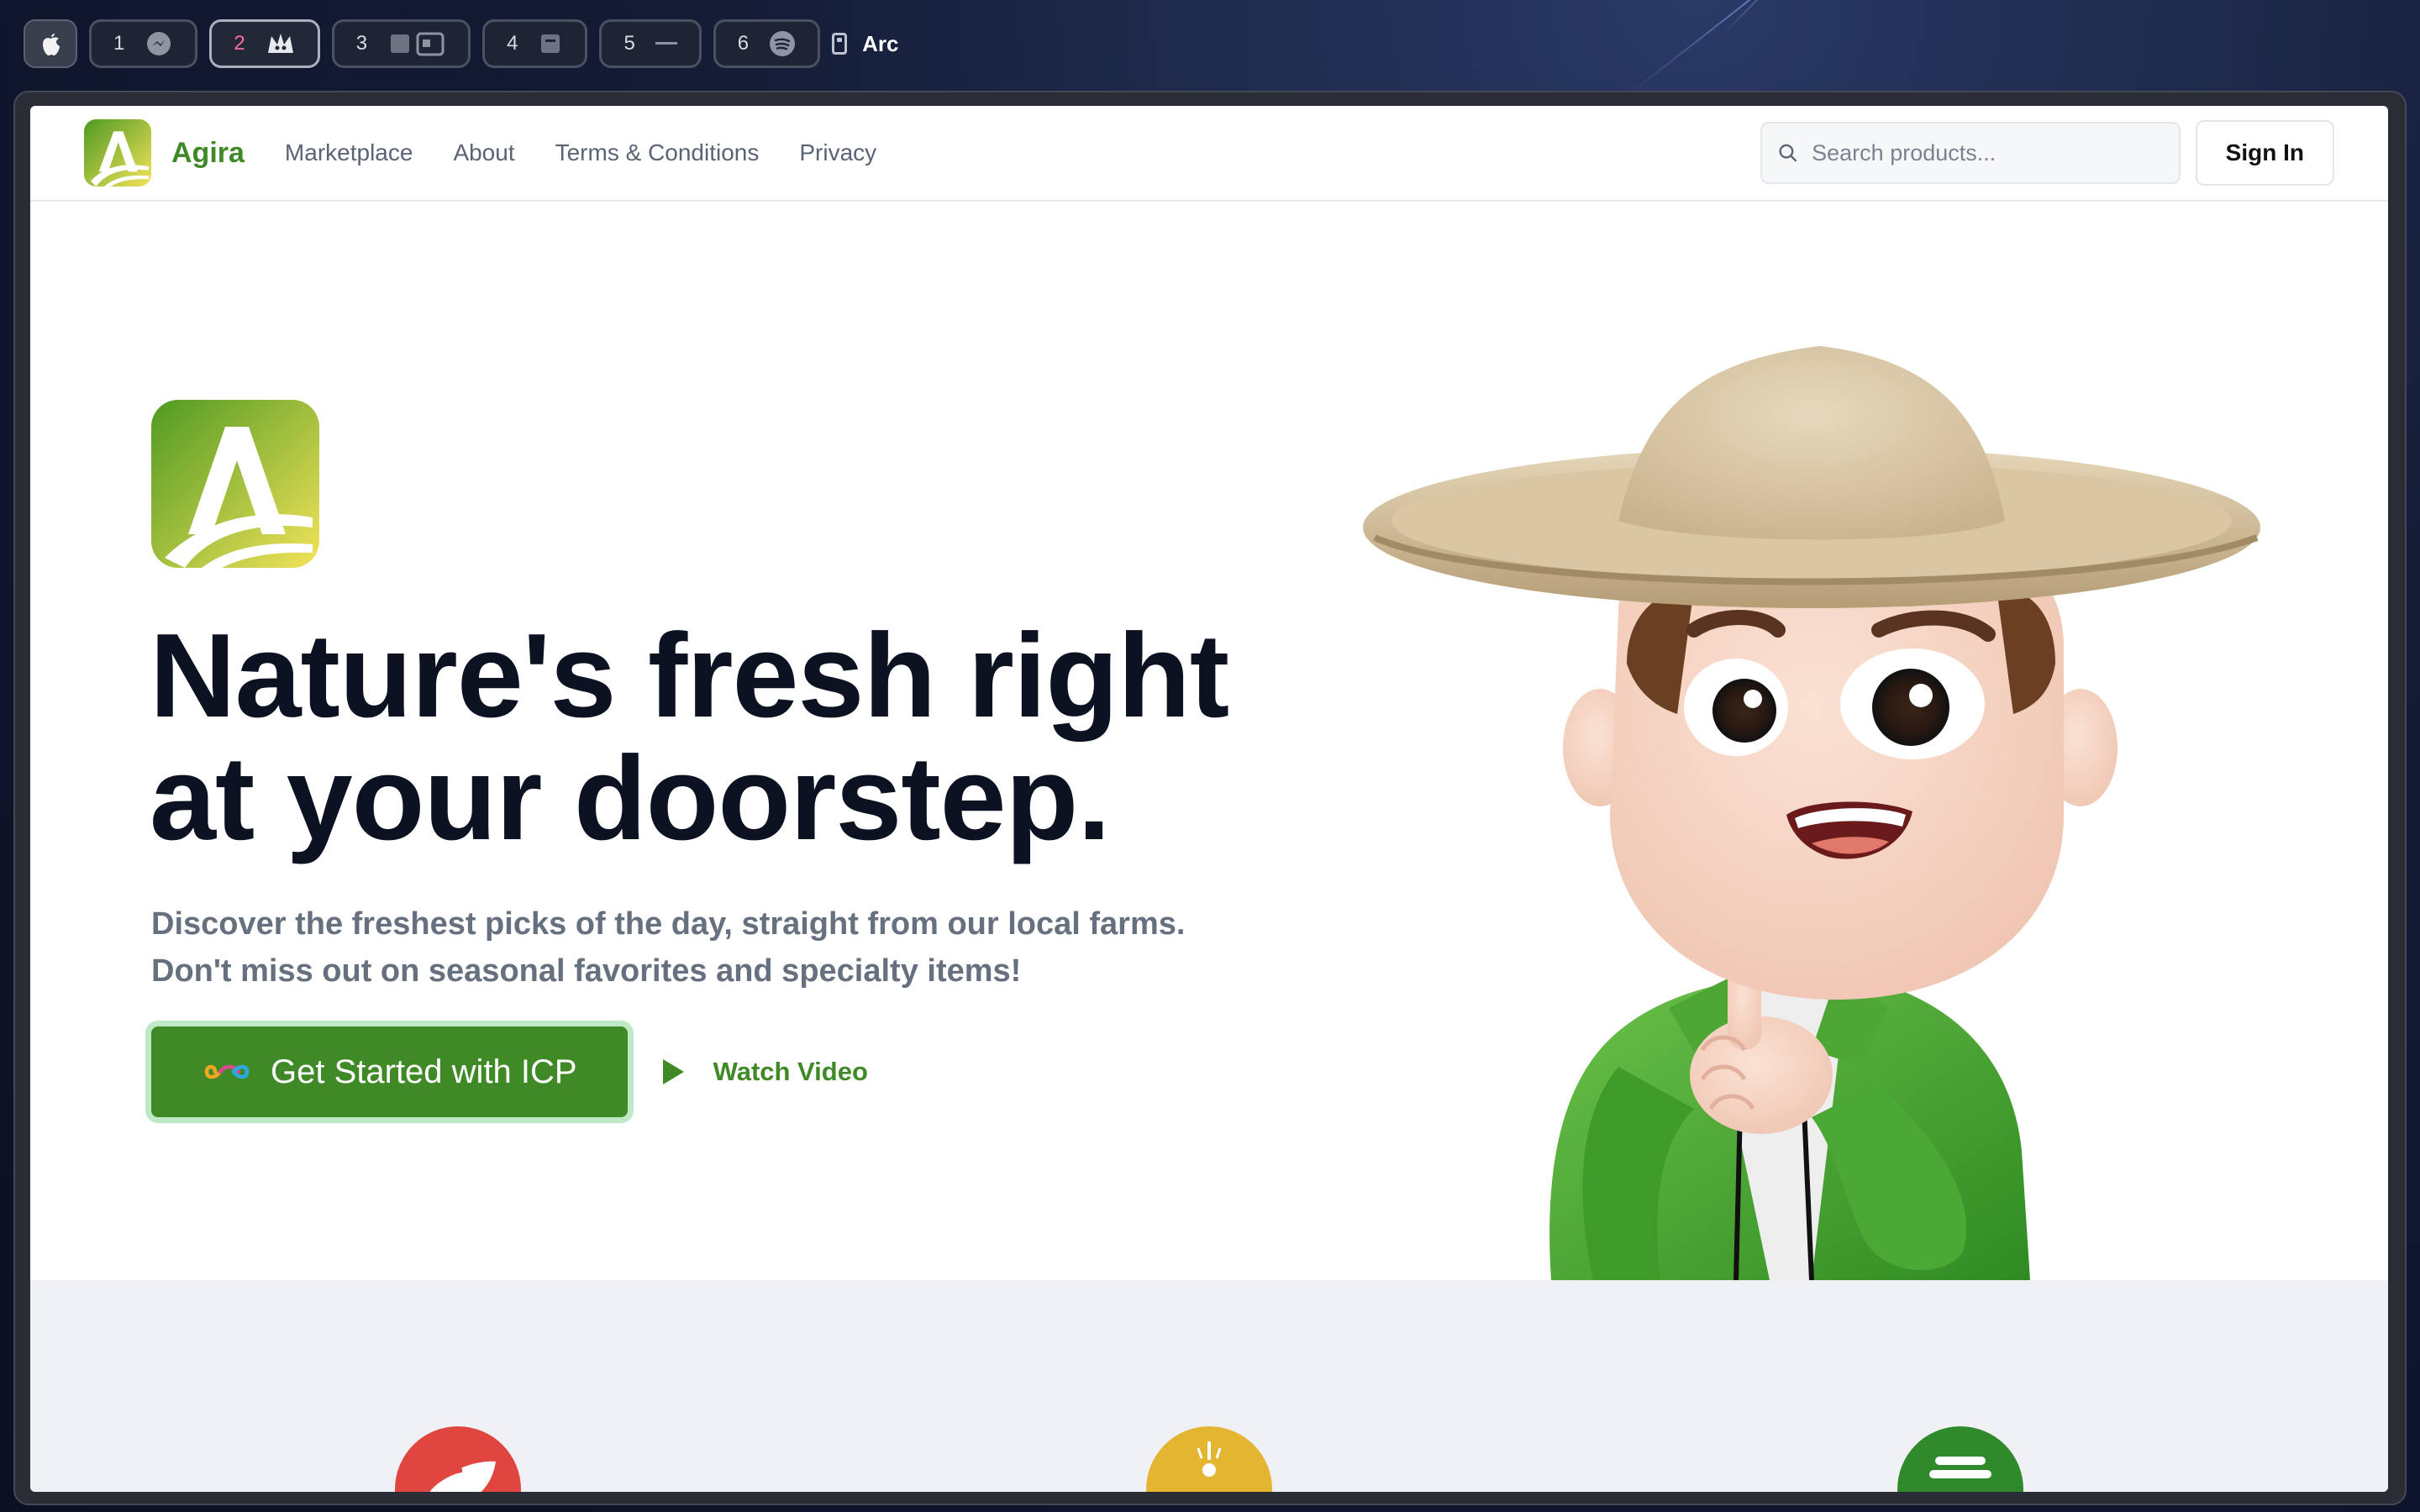 Image resolution: width=2420 pixels, height=1512 pixels. I want to click on nav-link-about: About, so click(483, 152).